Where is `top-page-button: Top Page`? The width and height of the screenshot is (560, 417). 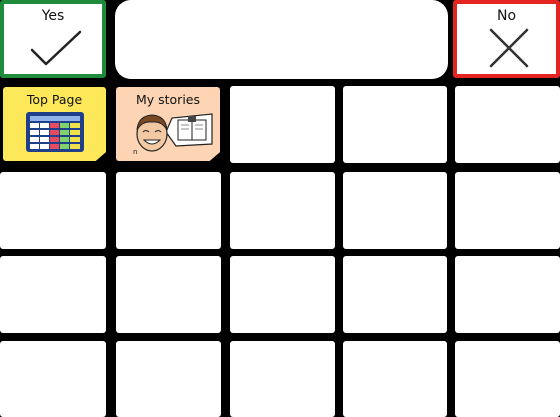
top-page-button: Top Page is located at coordinates (54, 124).